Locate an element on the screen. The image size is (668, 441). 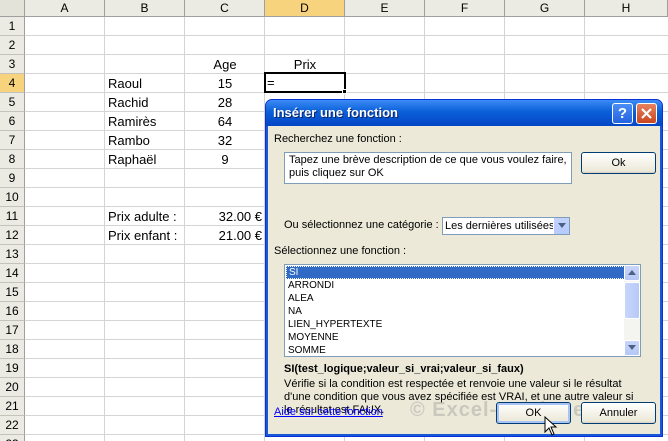
row-header: 15 is located at coordinates (12, 292).